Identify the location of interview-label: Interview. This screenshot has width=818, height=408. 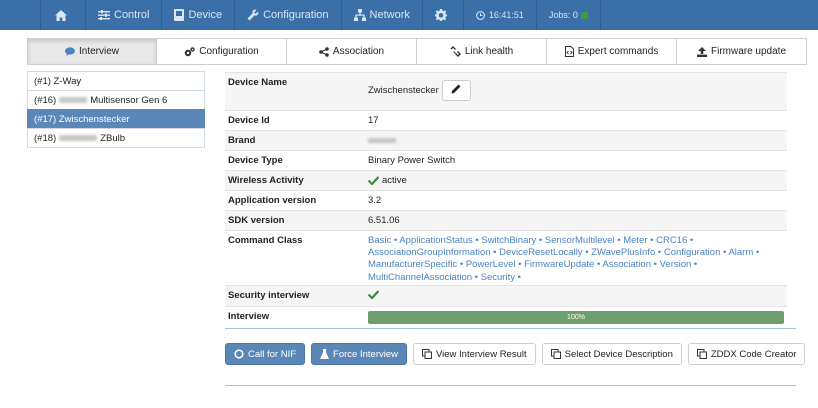
(249, 316).